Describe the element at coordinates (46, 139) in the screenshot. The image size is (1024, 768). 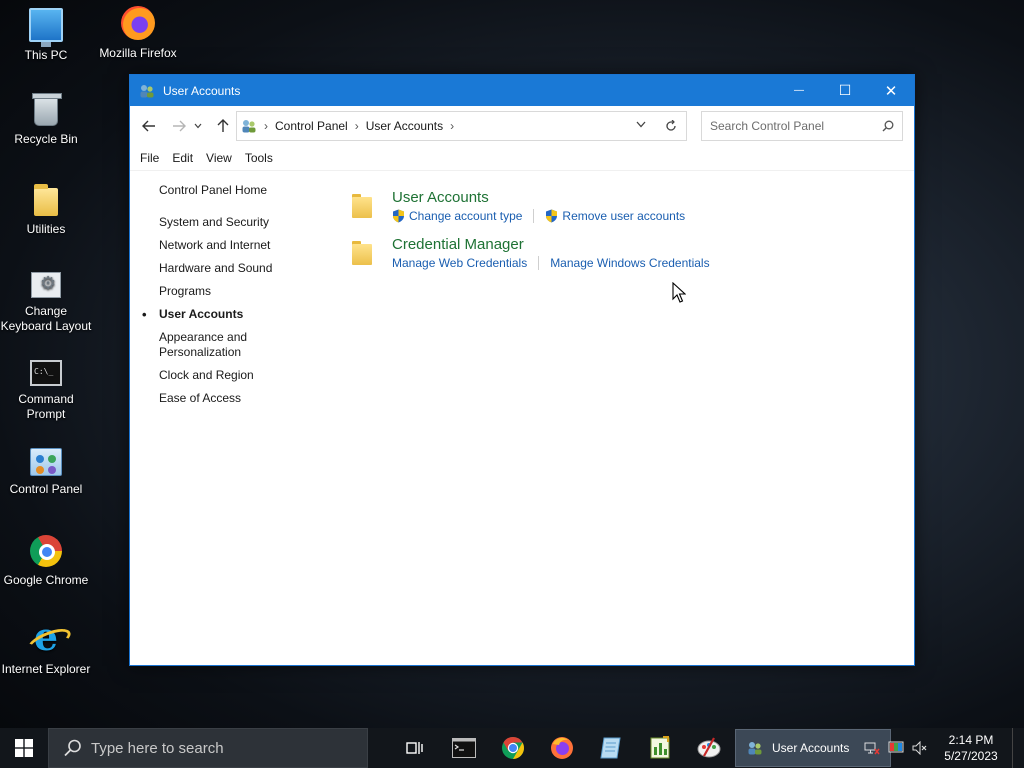
I see `desktop-icon-label: Recycle Bin` at that location.